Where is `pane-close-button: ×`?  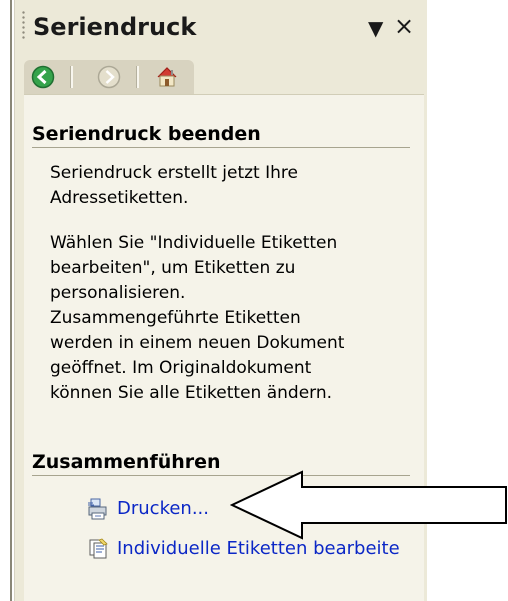 pane-close-button: × is located at coordinates (404, 26).